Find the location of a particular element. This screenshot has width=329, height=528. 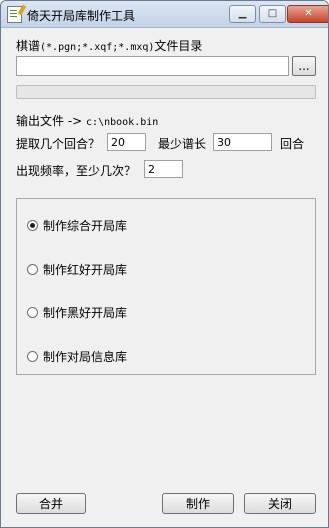

option-game-info-book: 制作对局信息库 is located at coordinates (77, 356).